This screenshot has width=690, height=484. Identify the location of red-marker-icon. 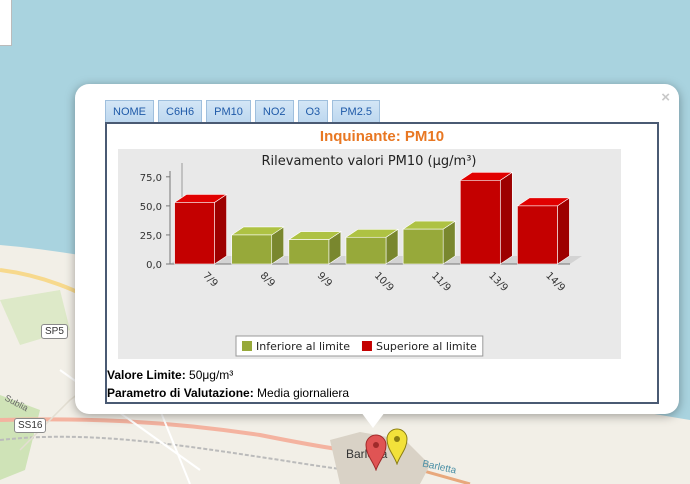
(376, 452).